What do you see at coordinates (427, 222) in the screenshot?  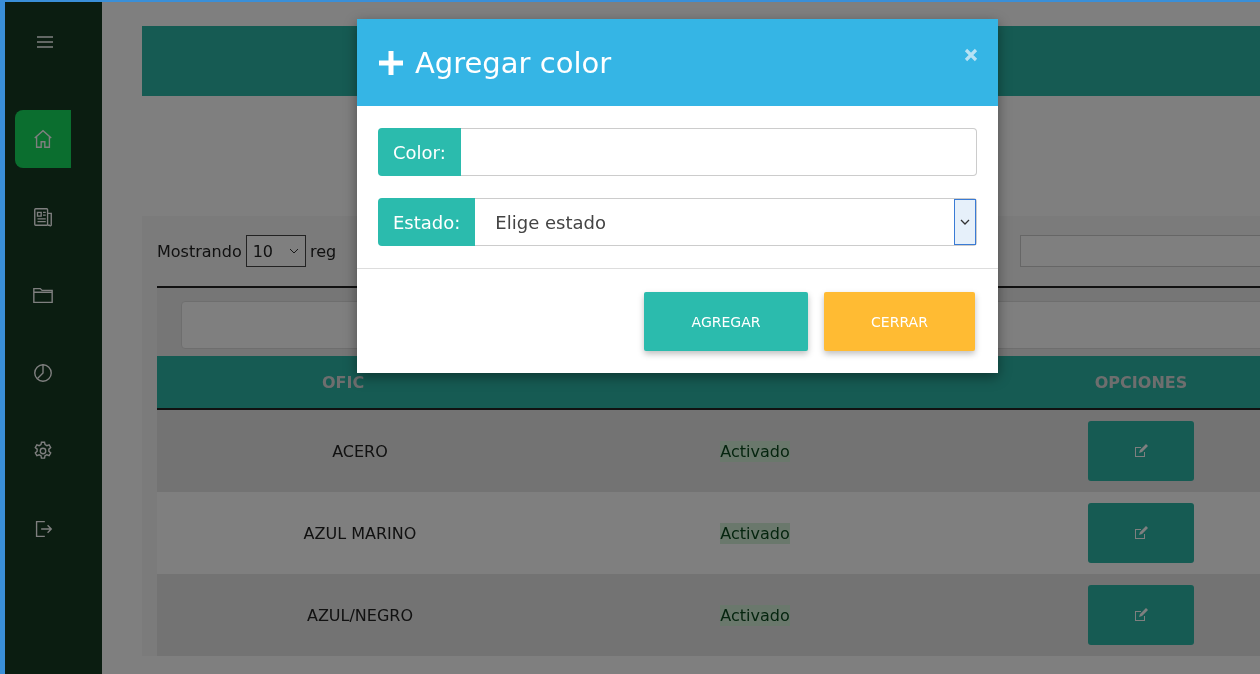 I see `field-label: Estado:` at bounding box center [427, 222].